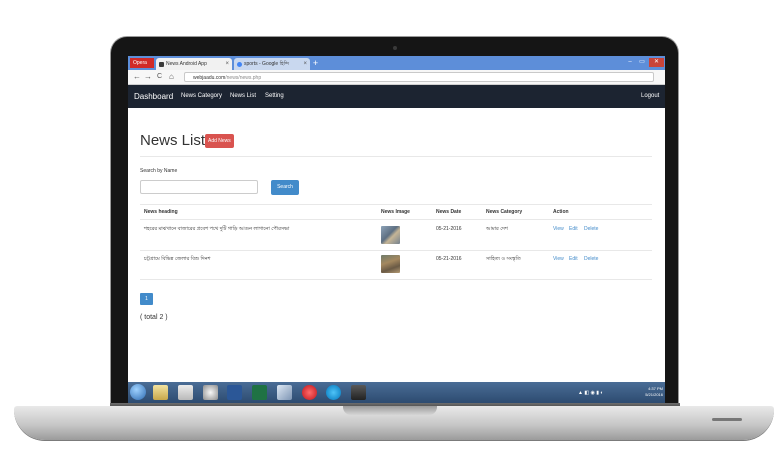 The image size is (780, 460). Describe the element at coordinates (396, 204) in the screenshot. I see `table-top-border` at that location.